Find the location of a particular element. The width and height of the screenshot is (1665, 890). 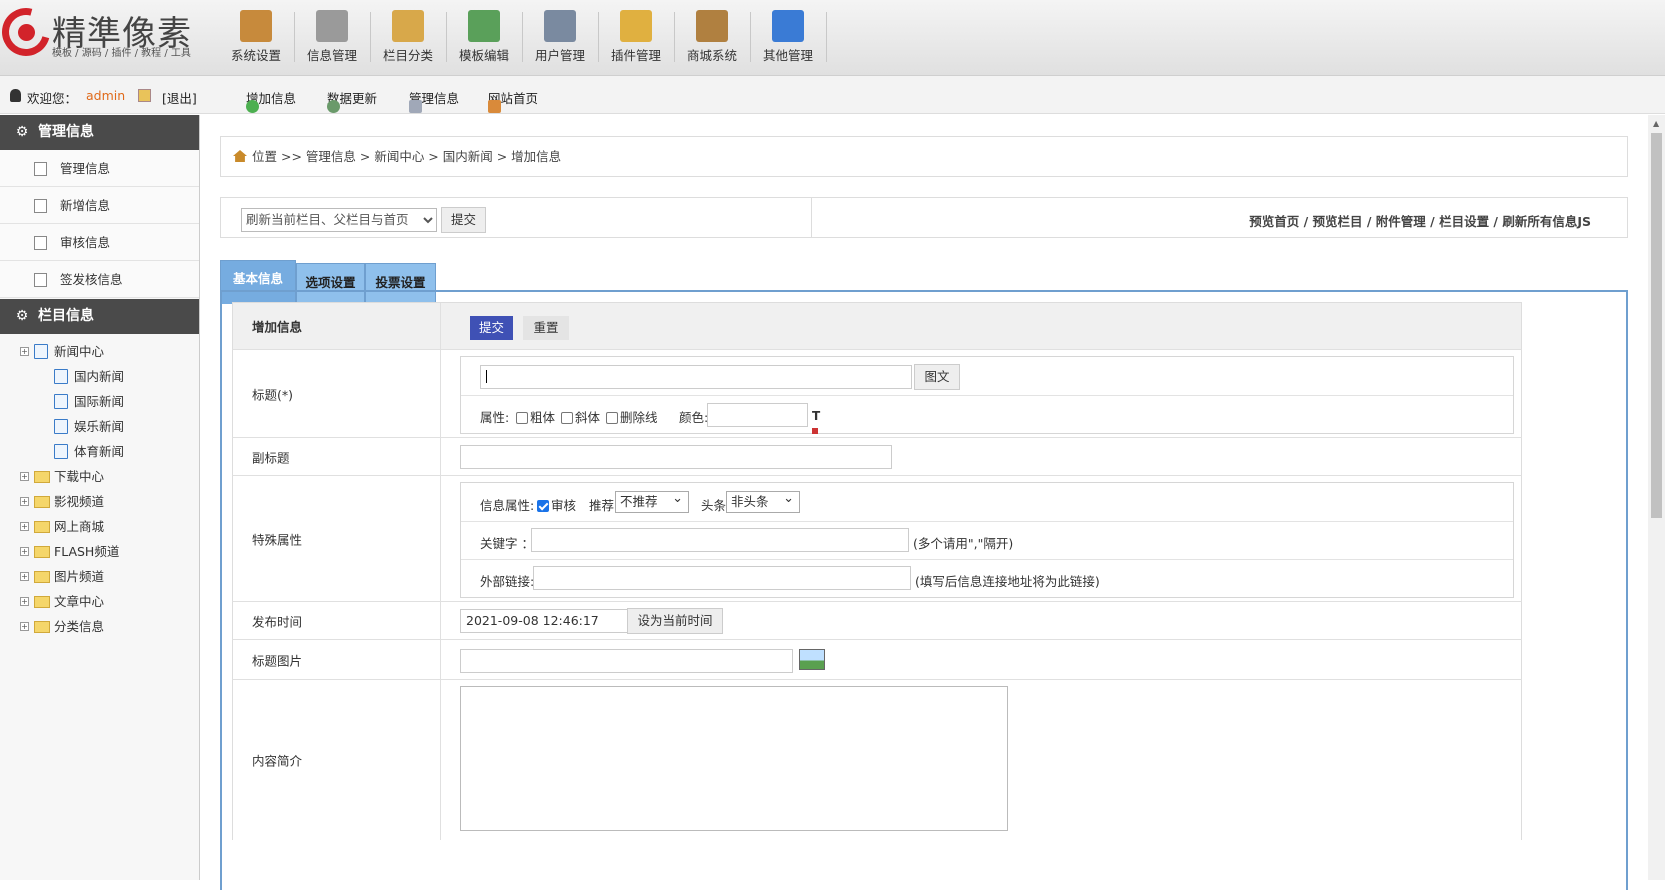

info-attr-label: 信息属性: is located at coordinates (507, 505).